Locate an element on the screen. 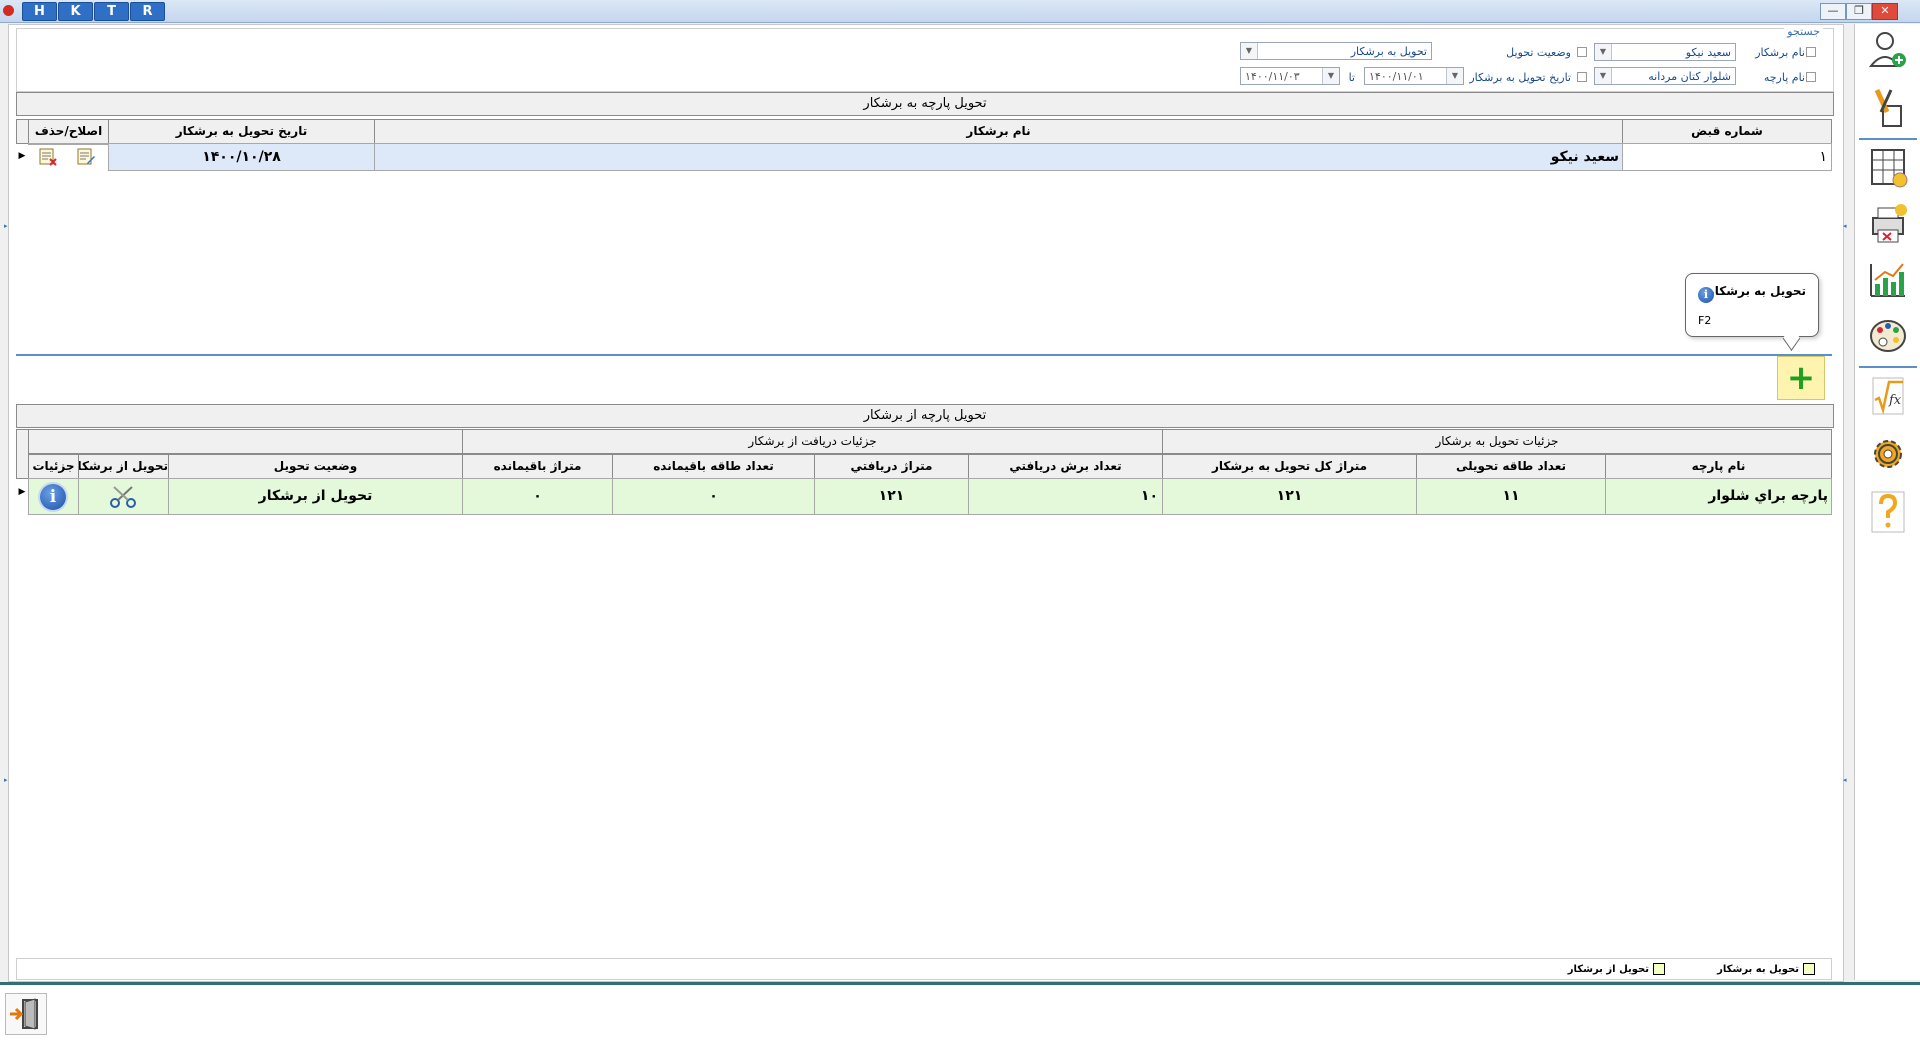 The image size is (1920, 1043). cell-cut-count: ۱۰ is located at coordinates (1065, 496).